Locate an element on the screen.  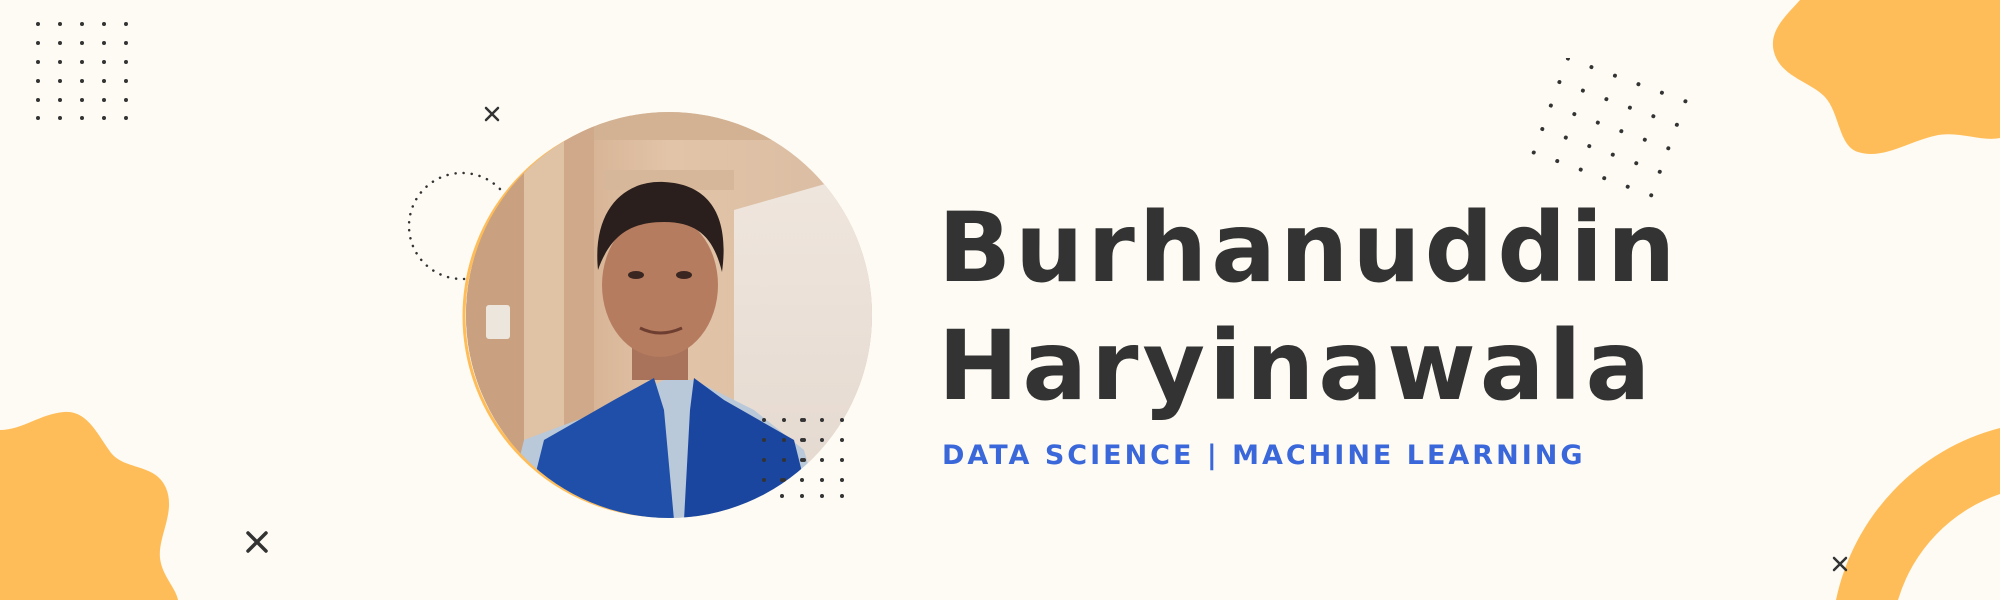
orange-blob-bottom-left is located at coordinates (89, 505).